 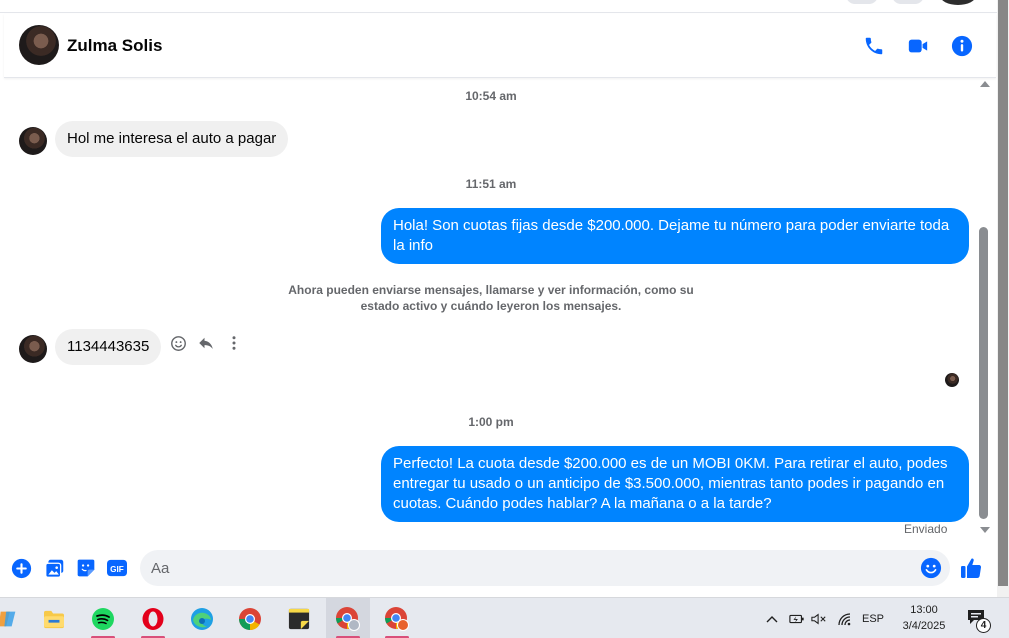 I want to click on voice-call-button, so click(x=874, y=46).